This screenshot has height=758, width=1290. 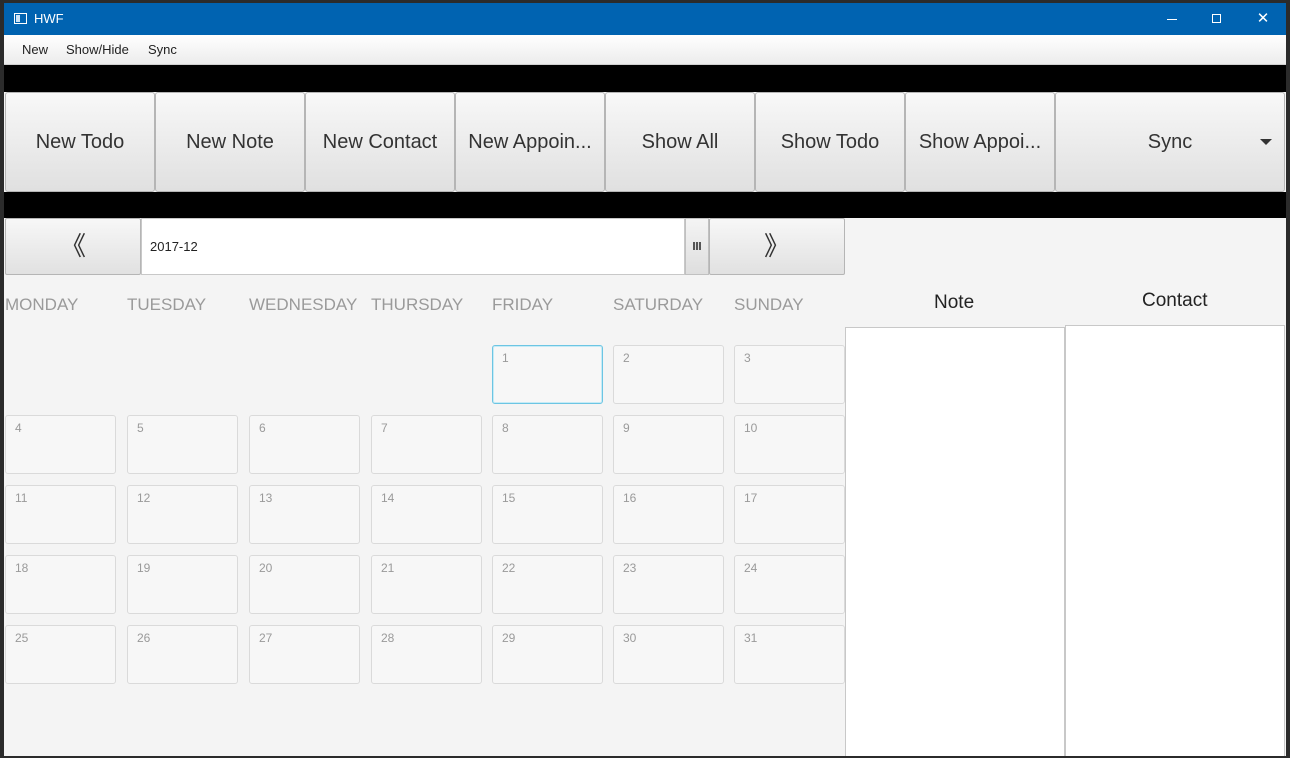 I want to click on calendar-day-cell: 7, so click(x=426, y=444).